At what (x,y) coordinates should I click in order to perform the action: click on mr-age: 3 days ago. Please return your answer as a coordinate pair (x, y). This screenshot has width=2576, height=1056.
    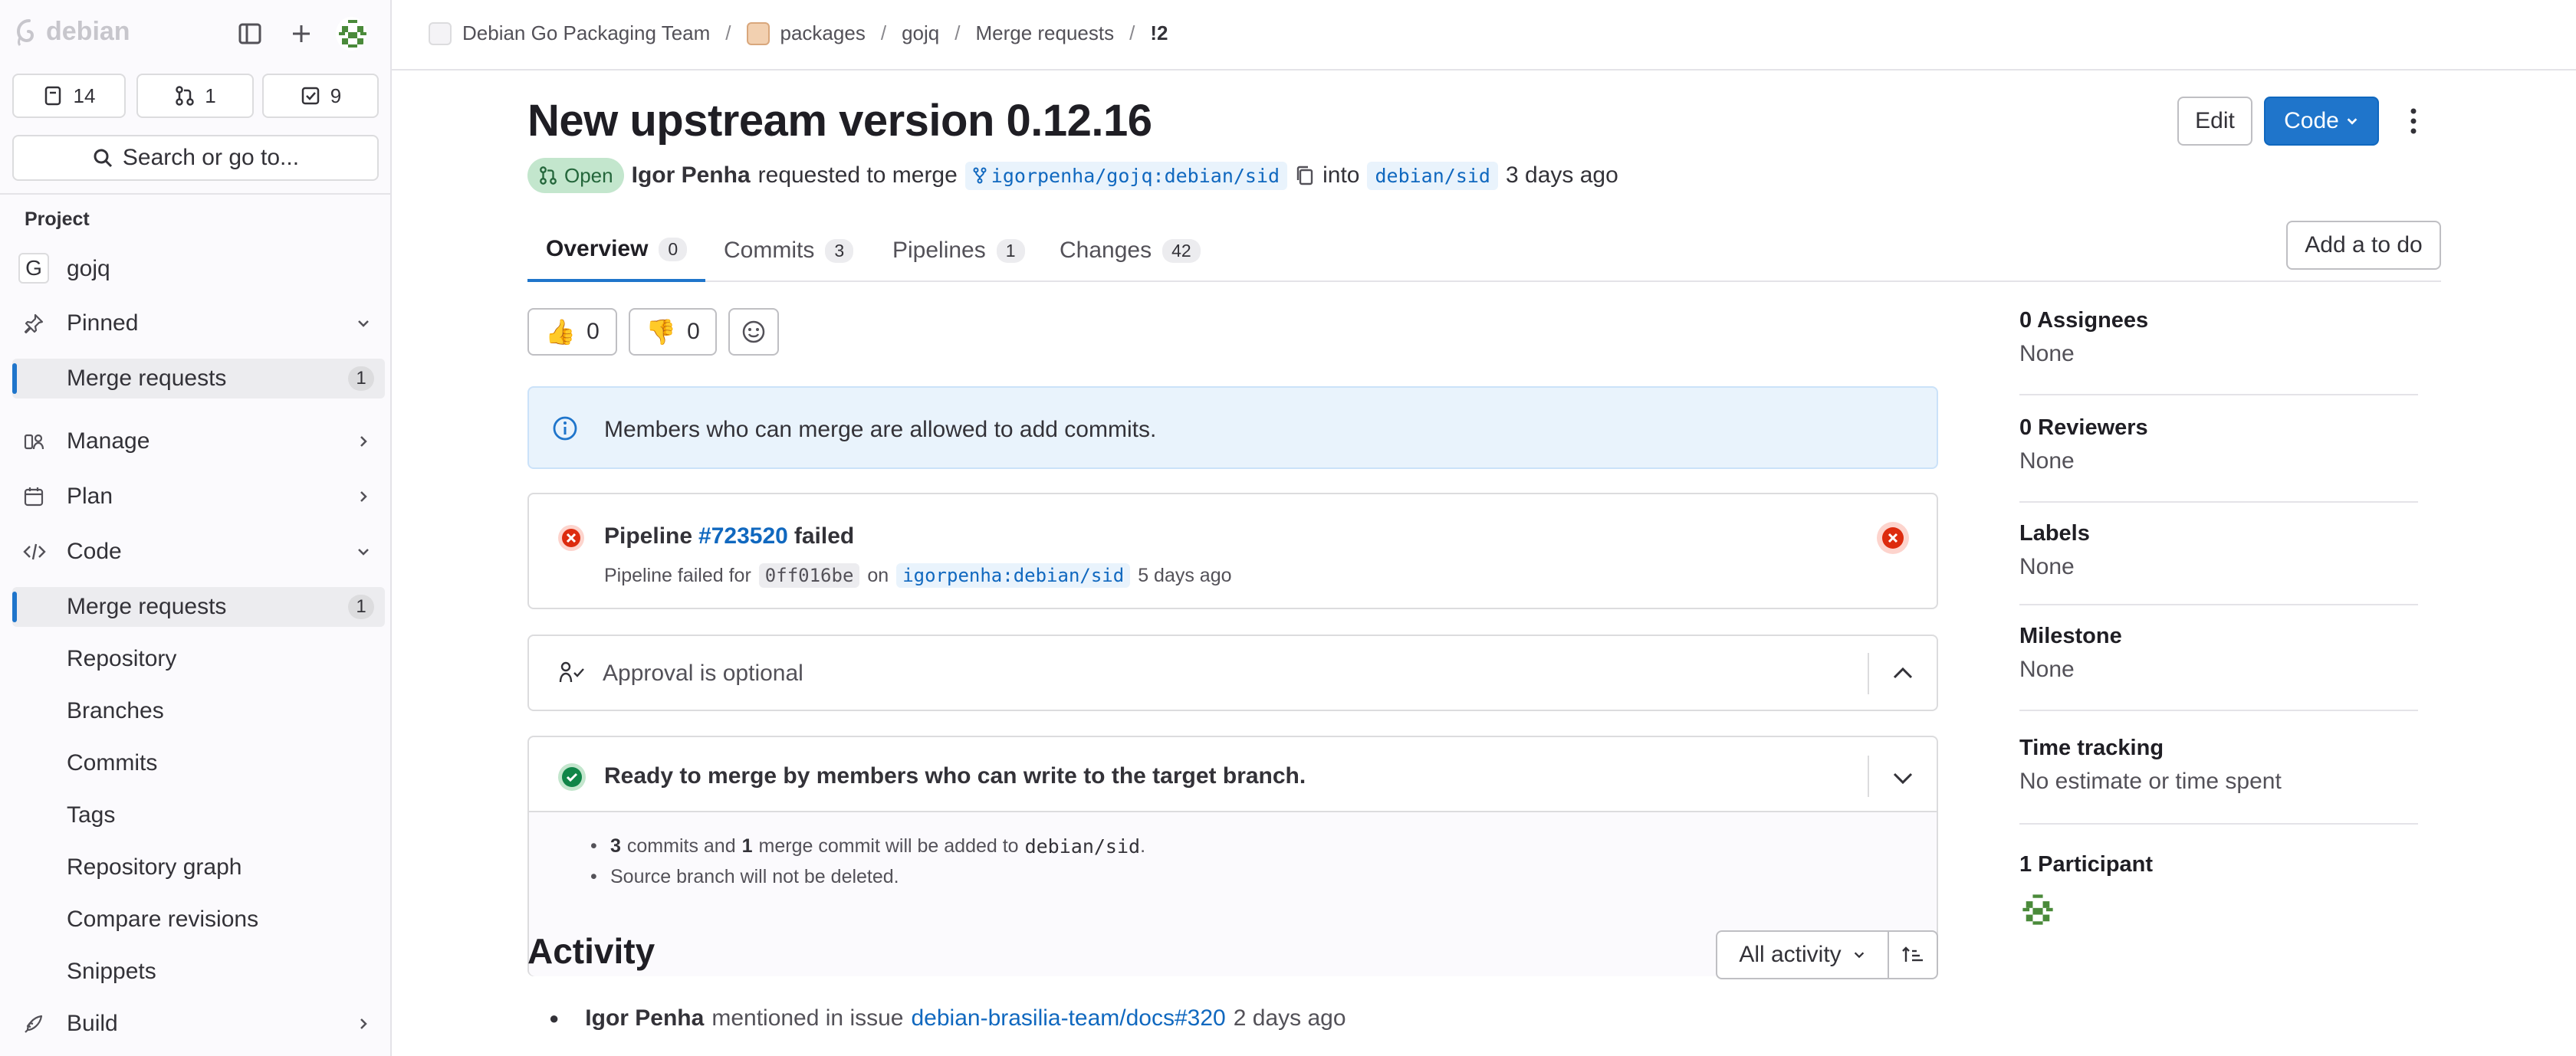
    Looking at the image, I should click on (1562, 175).